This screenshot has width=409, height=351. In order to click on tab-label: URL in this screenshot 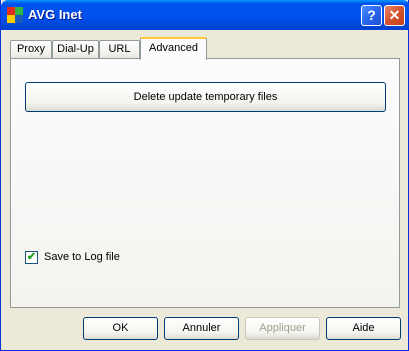, I will do `click(119, 49)`.